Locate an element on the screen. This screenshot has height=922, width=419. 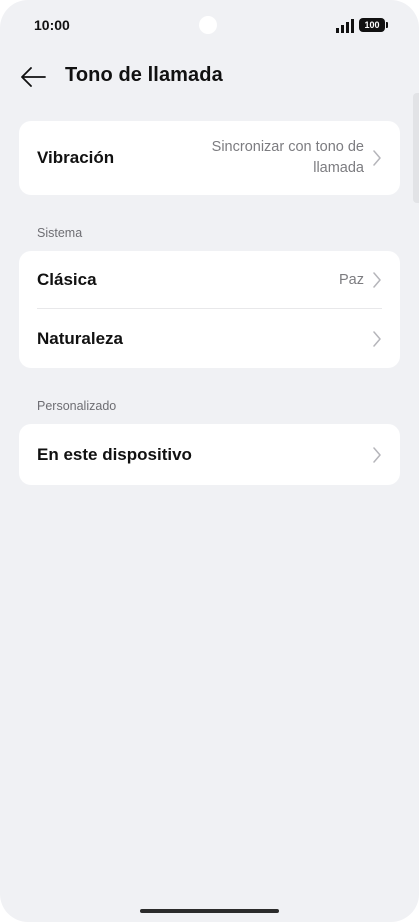
item-label: En este dispositivo is located at coordinates (114, 454).